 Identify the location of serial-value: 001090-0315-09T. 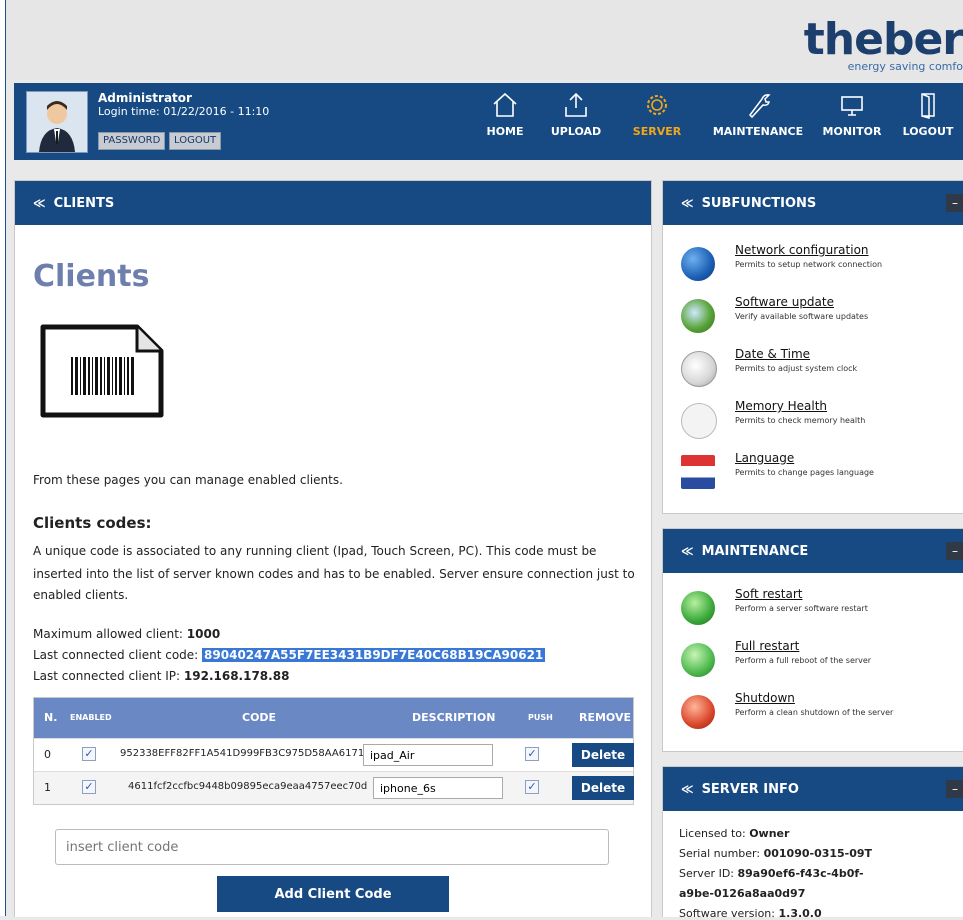
(818, 853).